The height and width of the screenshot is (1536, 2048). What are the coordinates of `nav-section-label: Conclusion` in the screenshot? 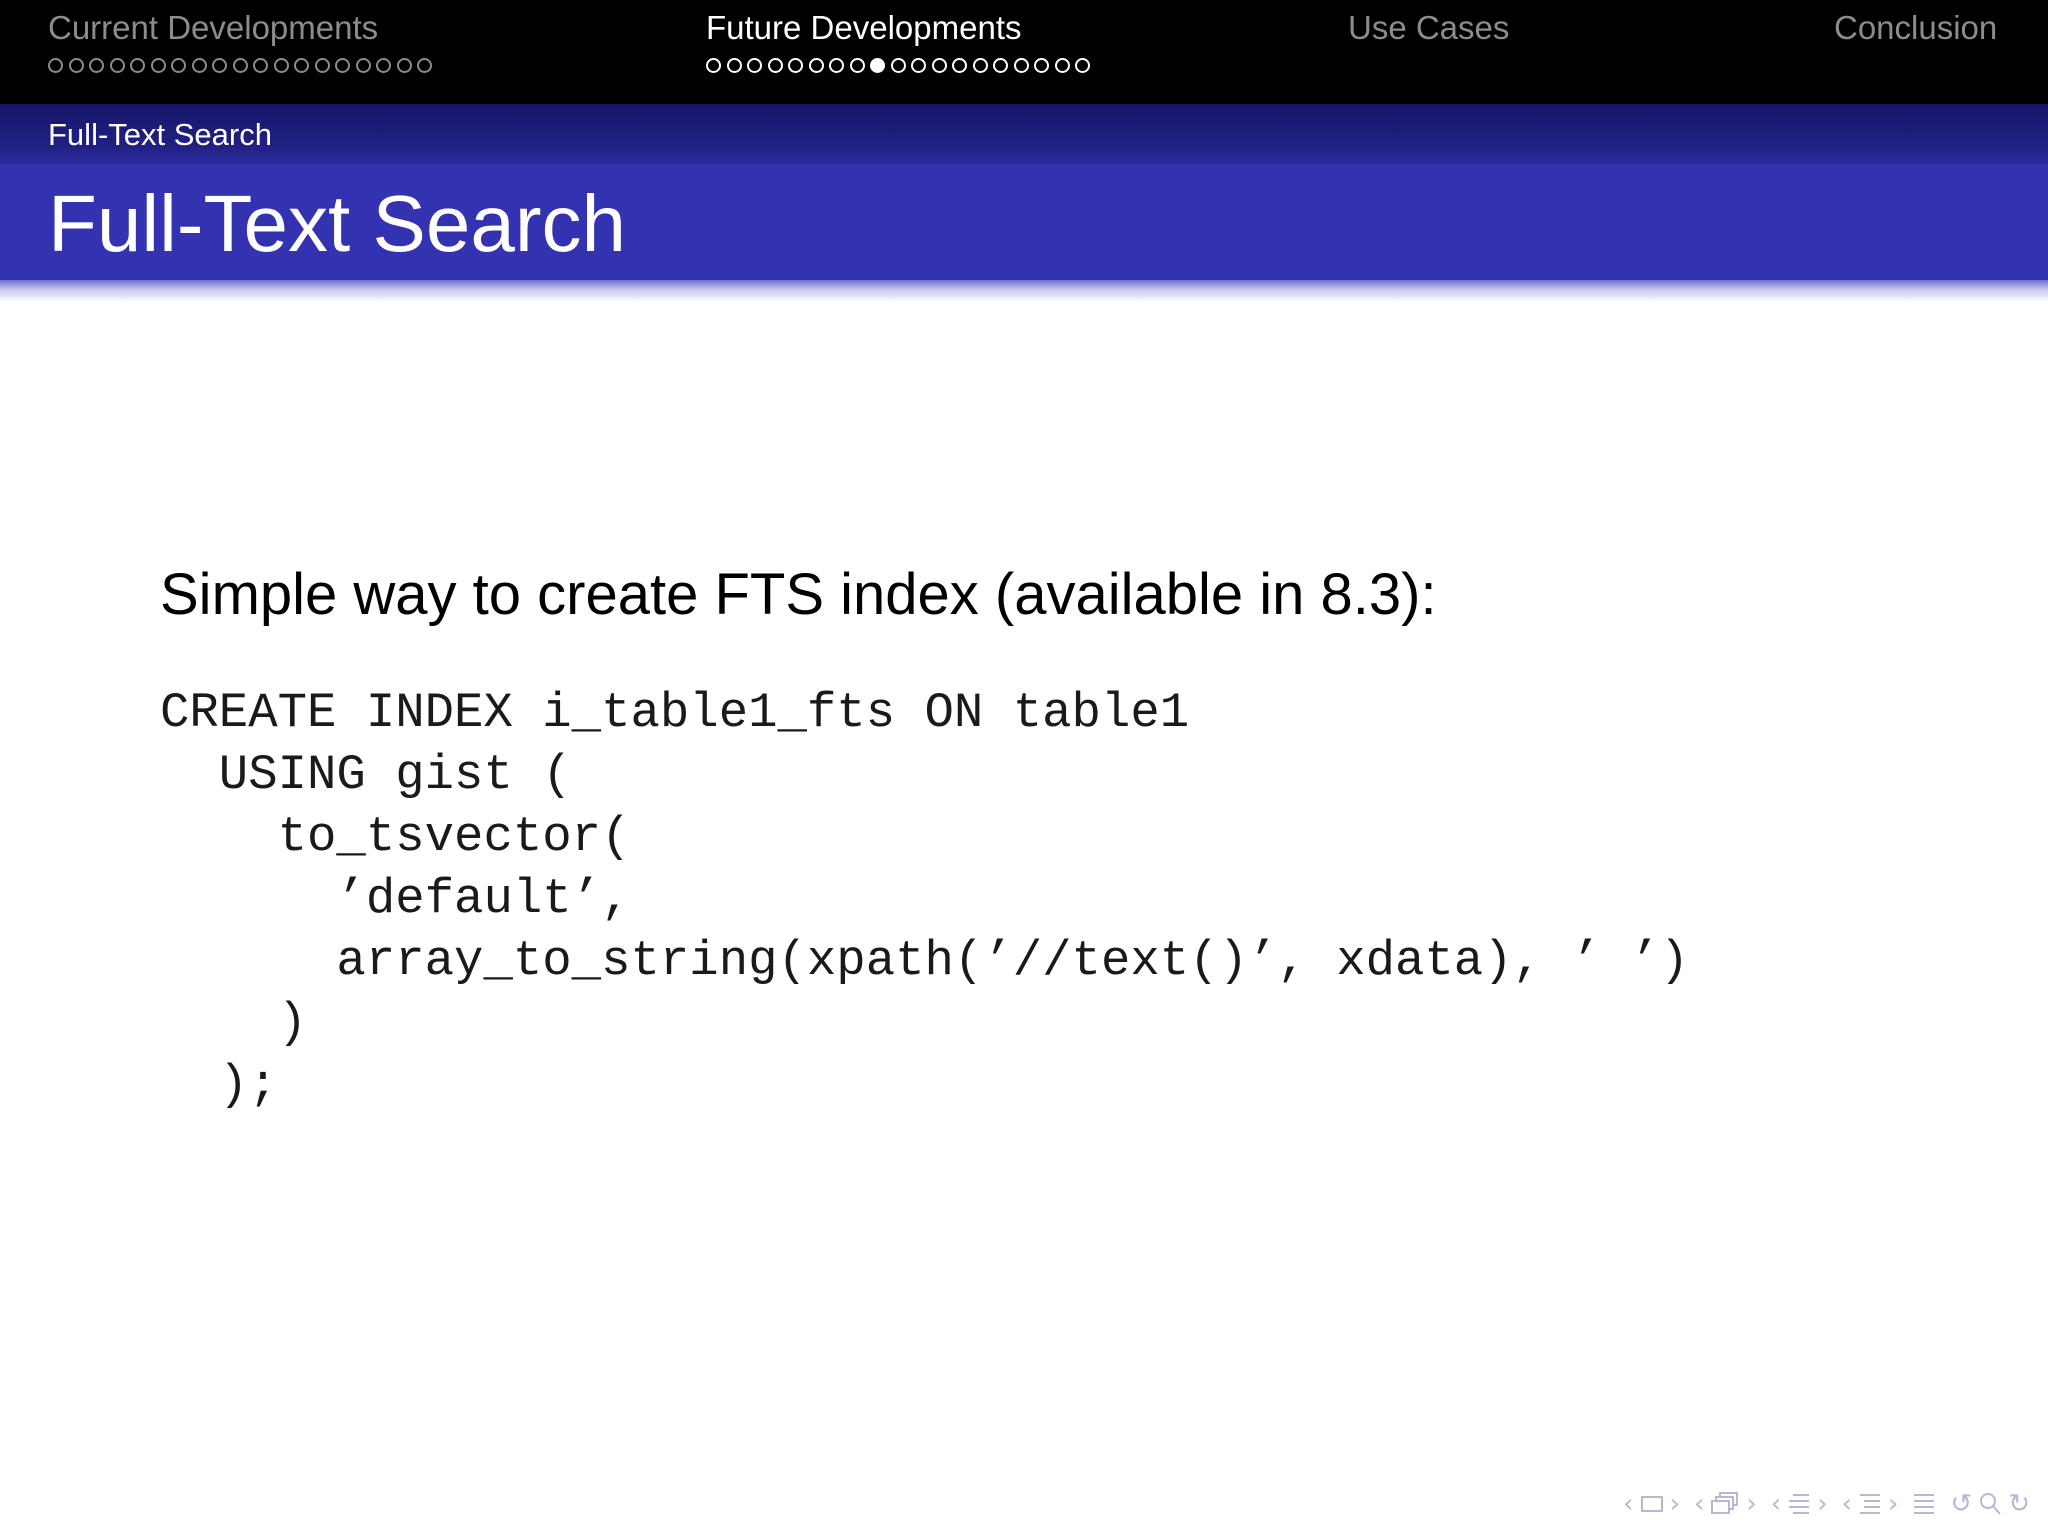 It's located at (1915, 28).